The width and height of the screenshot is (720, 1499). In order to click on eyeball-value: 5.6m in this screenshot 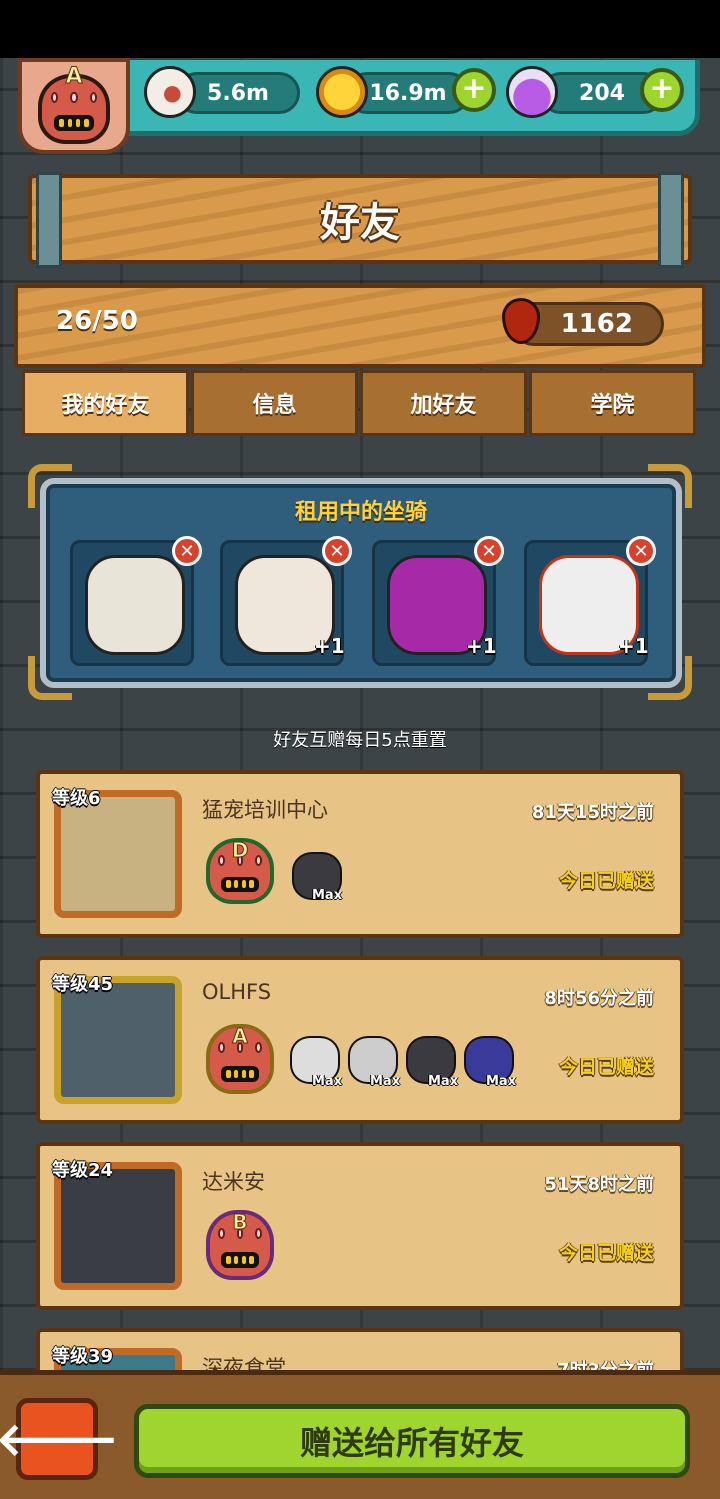, I will do `click(238, 93)`.